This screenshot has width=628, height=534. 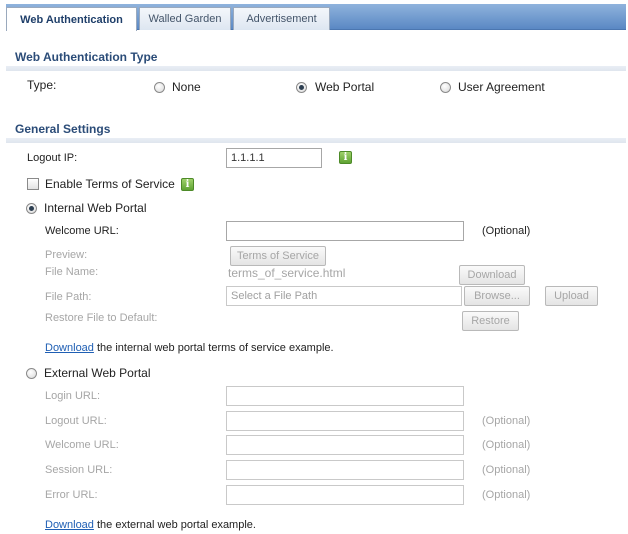 I want to click on logout-url-input, so click(x=345, y=421).